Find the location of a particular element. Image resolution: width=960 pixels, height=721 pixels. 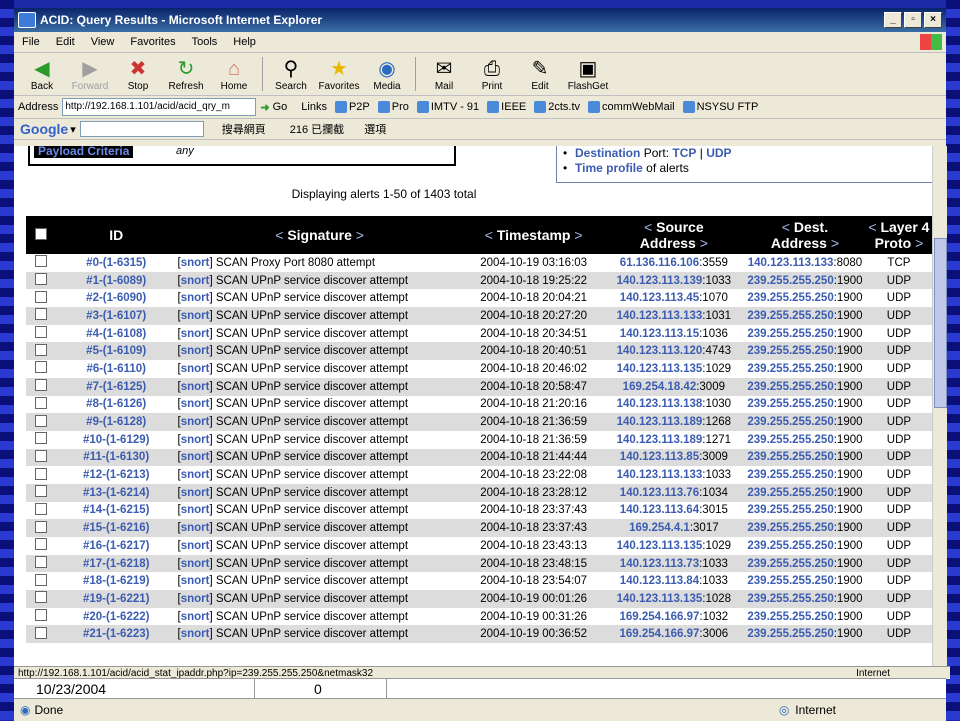

link-p2p: P2P is located at coordinates (352, 107).